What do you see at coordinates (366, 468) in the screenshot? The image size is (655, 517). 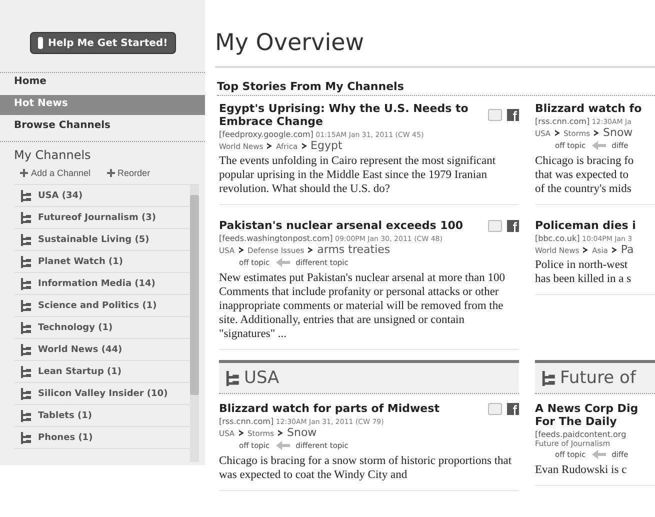 I see `story-summary: Chicago is bracing for a snow storm of historic proportions that was expected to coat the Windy City and` at bounding box center [366, 468].